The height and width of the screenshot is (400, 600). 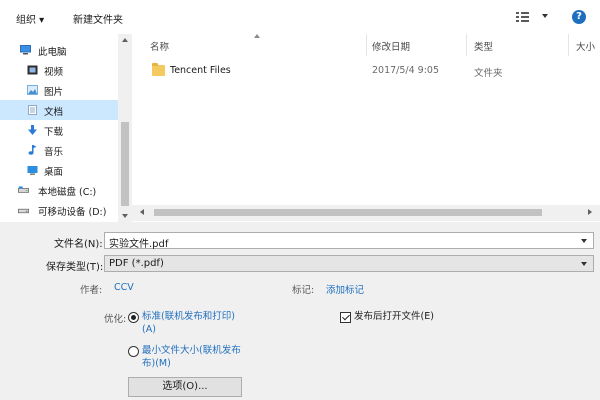 What do you see at coordinates (125, 40) in the screenshot?
I see `scroll-up-icon` at bounding box center [125, 40].